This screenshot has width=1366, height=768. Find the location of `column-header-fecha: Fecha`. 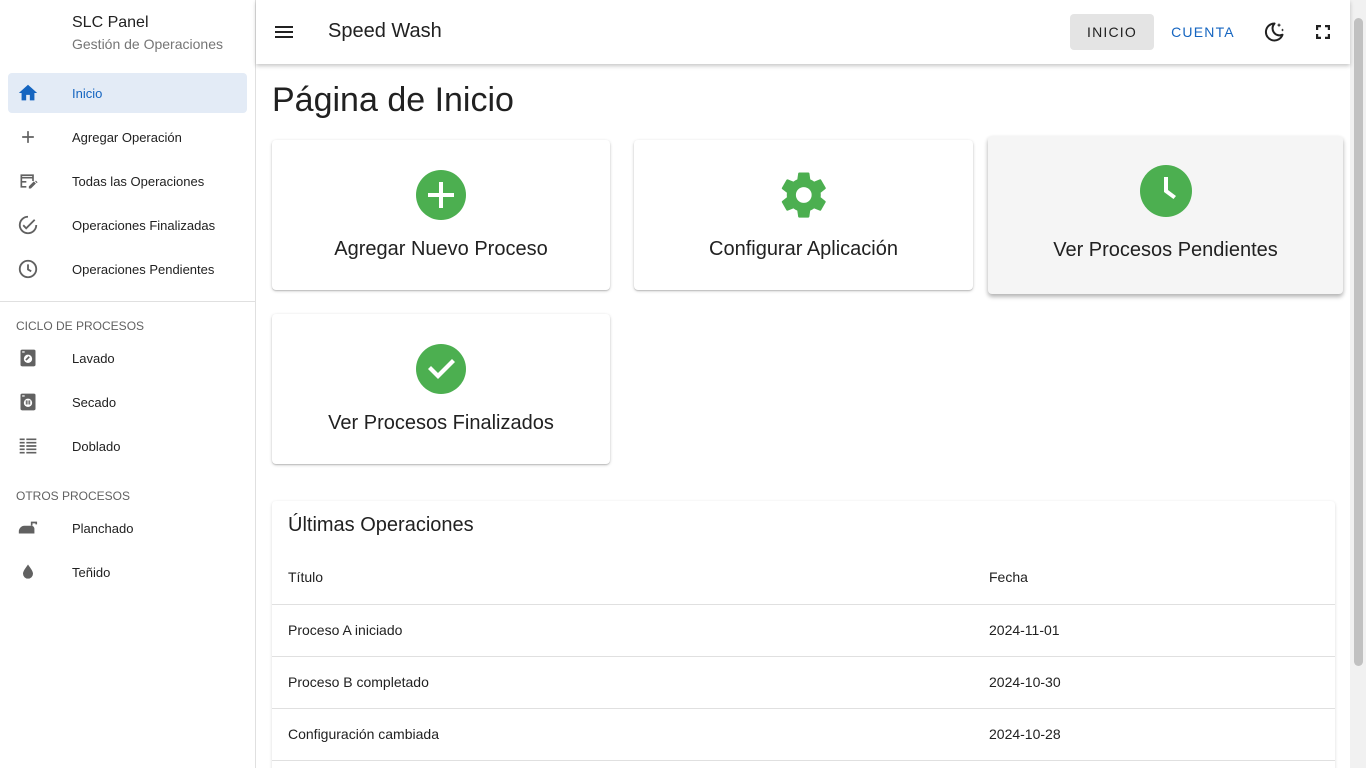

column-header-fecha: Fecha is located at coordinates (1154, 578).